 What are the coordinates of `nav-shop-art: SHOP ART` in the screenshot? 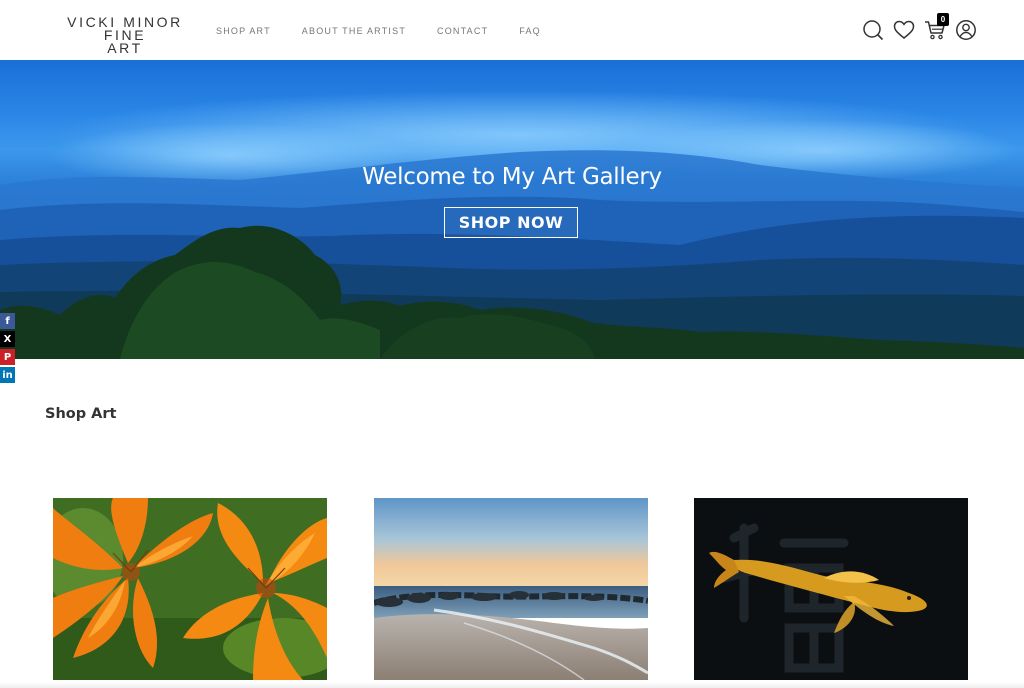 It's located at (243, 31).